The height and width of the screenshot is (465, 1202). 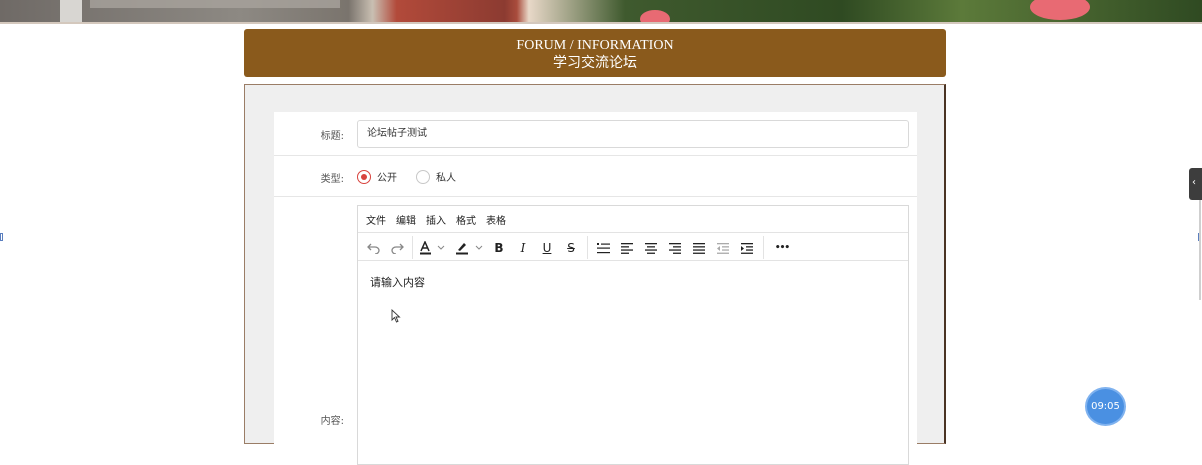 I want to click on header-title-en: FORUM / INFORMATION, so click(x=595, y=45).